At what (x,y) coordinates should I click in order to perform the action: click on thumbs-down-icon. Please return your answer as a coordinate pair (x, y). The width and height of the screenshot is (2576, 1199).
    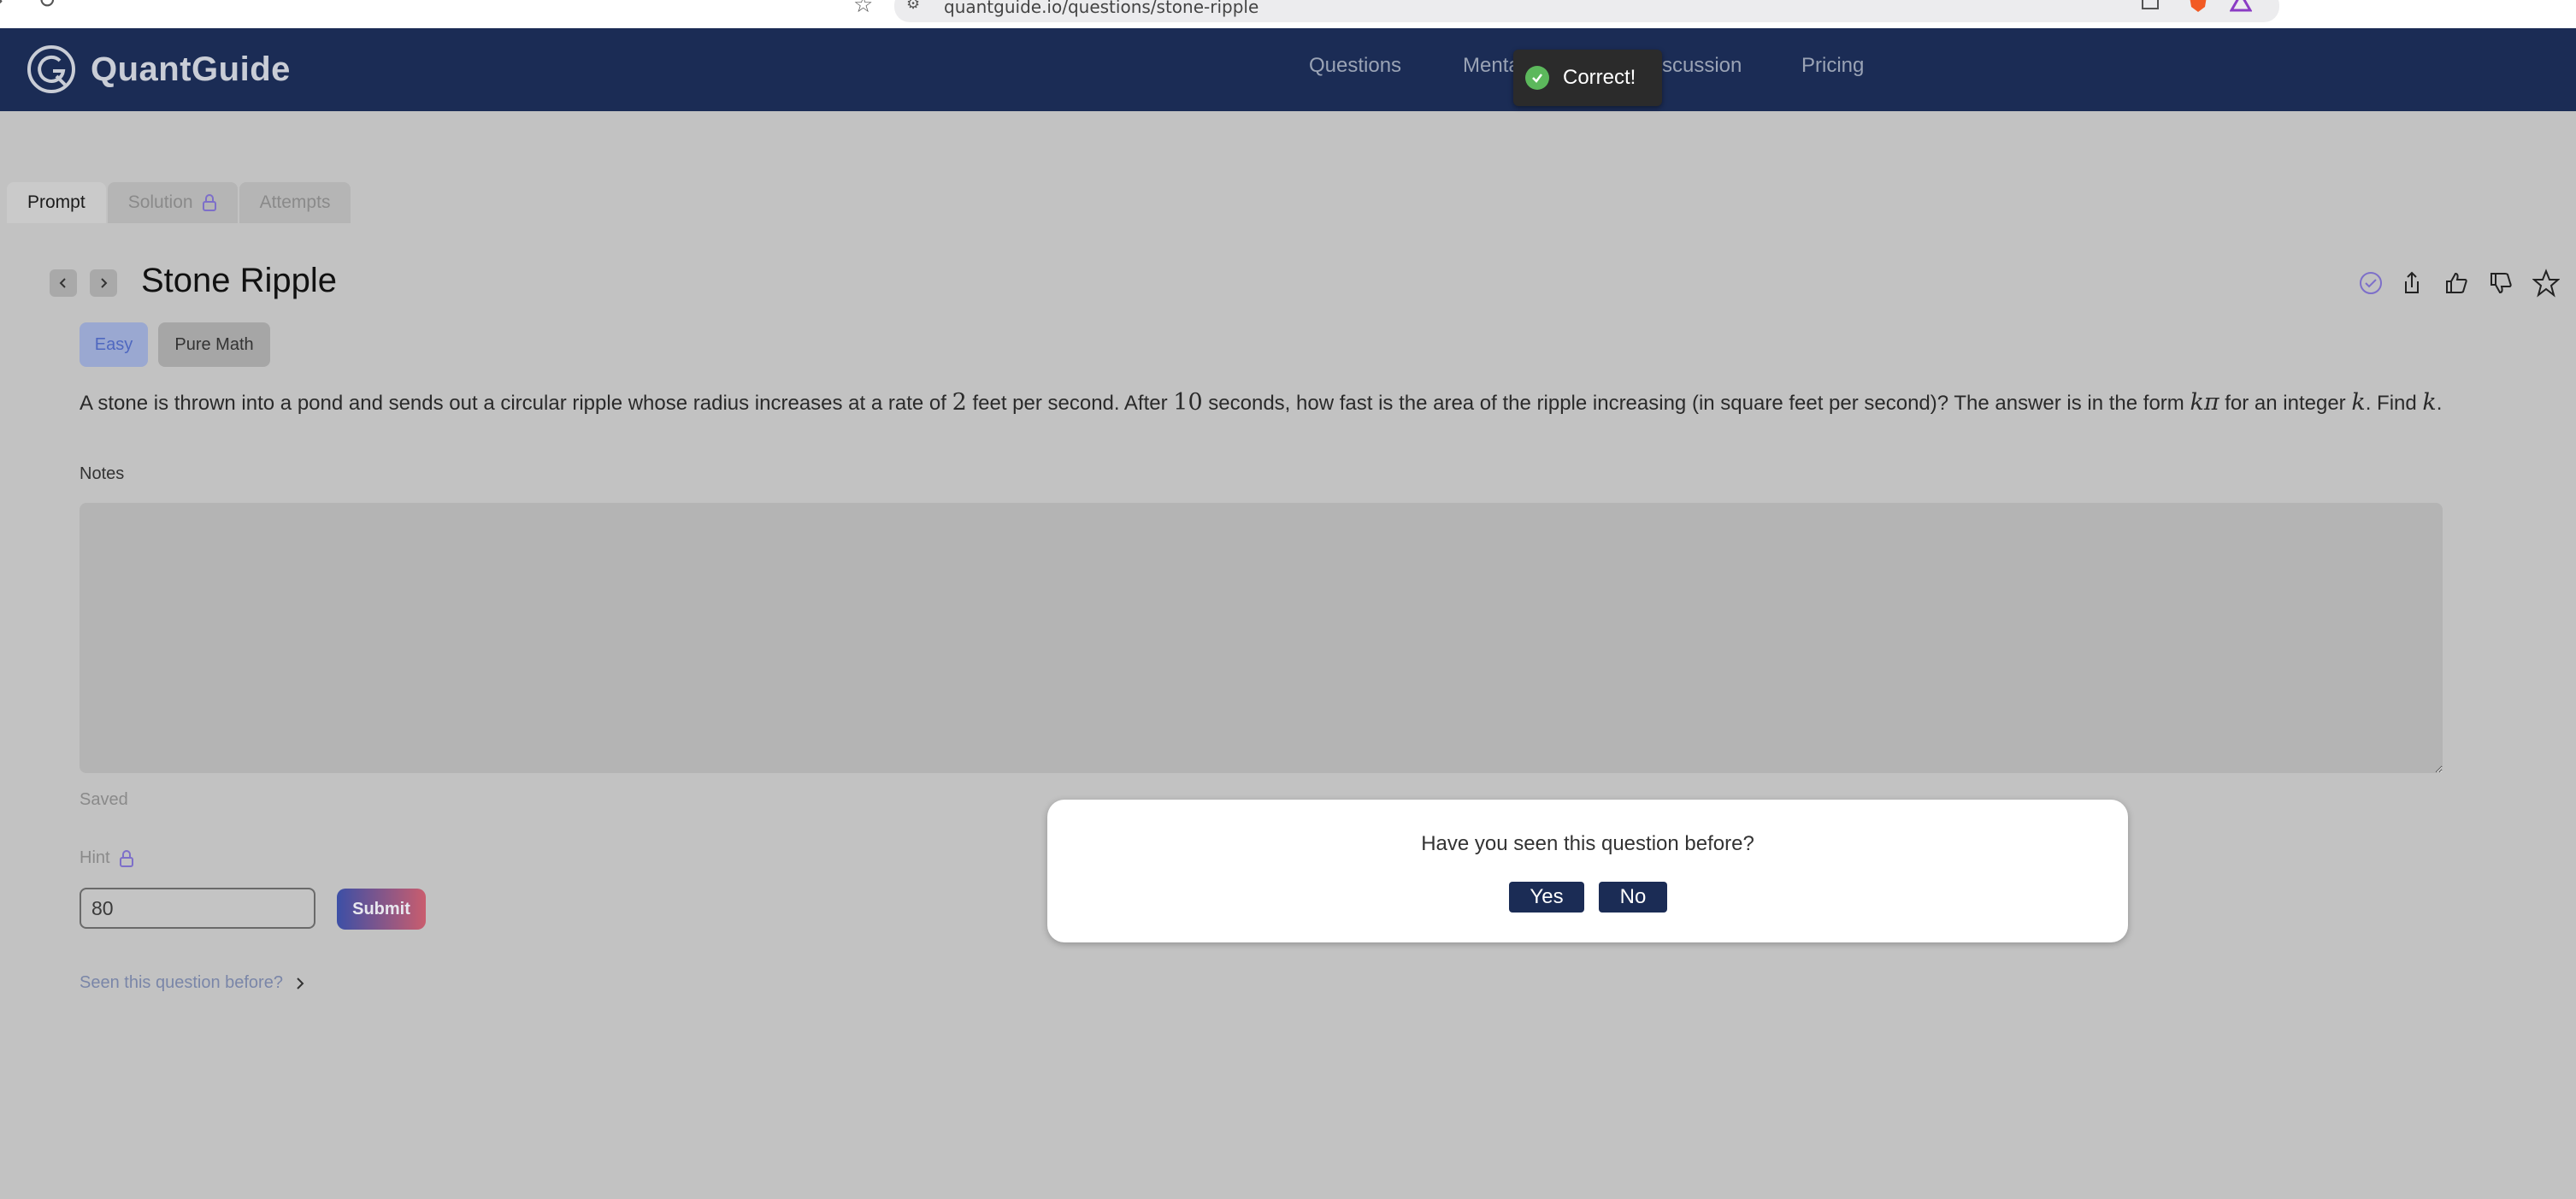
    Looking at the image, I should click on (2501, 283).